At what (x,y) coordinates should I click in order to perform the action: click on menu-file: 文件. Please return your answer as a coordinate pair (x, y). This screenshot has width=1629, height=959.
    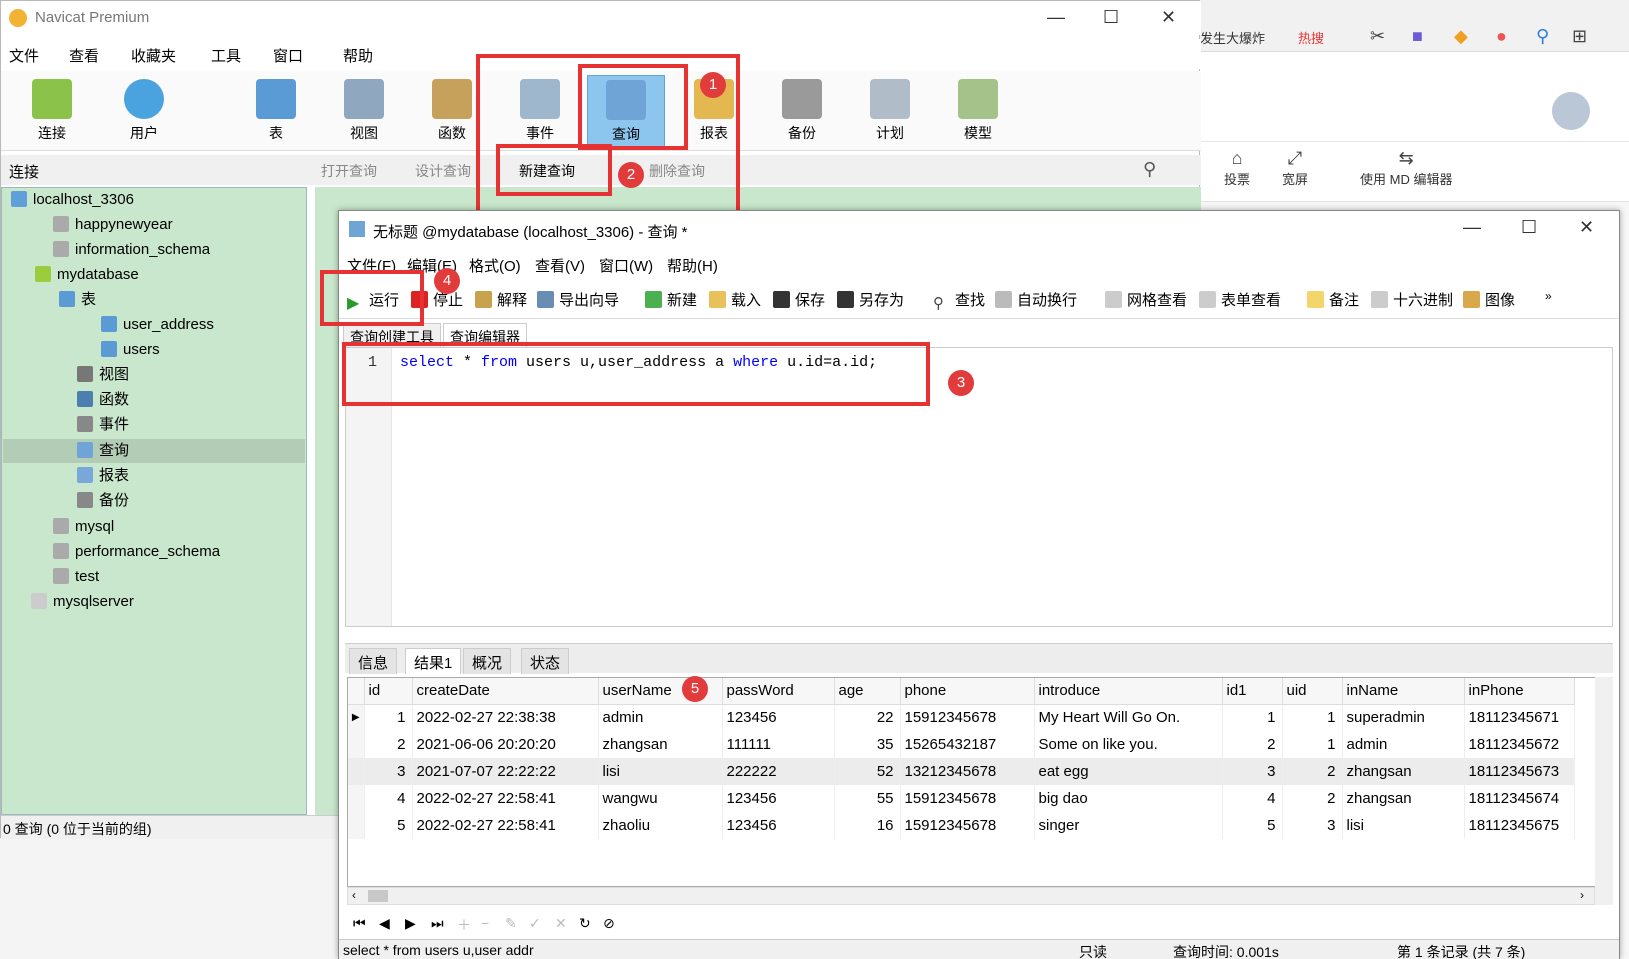
    Looking at the image, I should click on (24, 55).